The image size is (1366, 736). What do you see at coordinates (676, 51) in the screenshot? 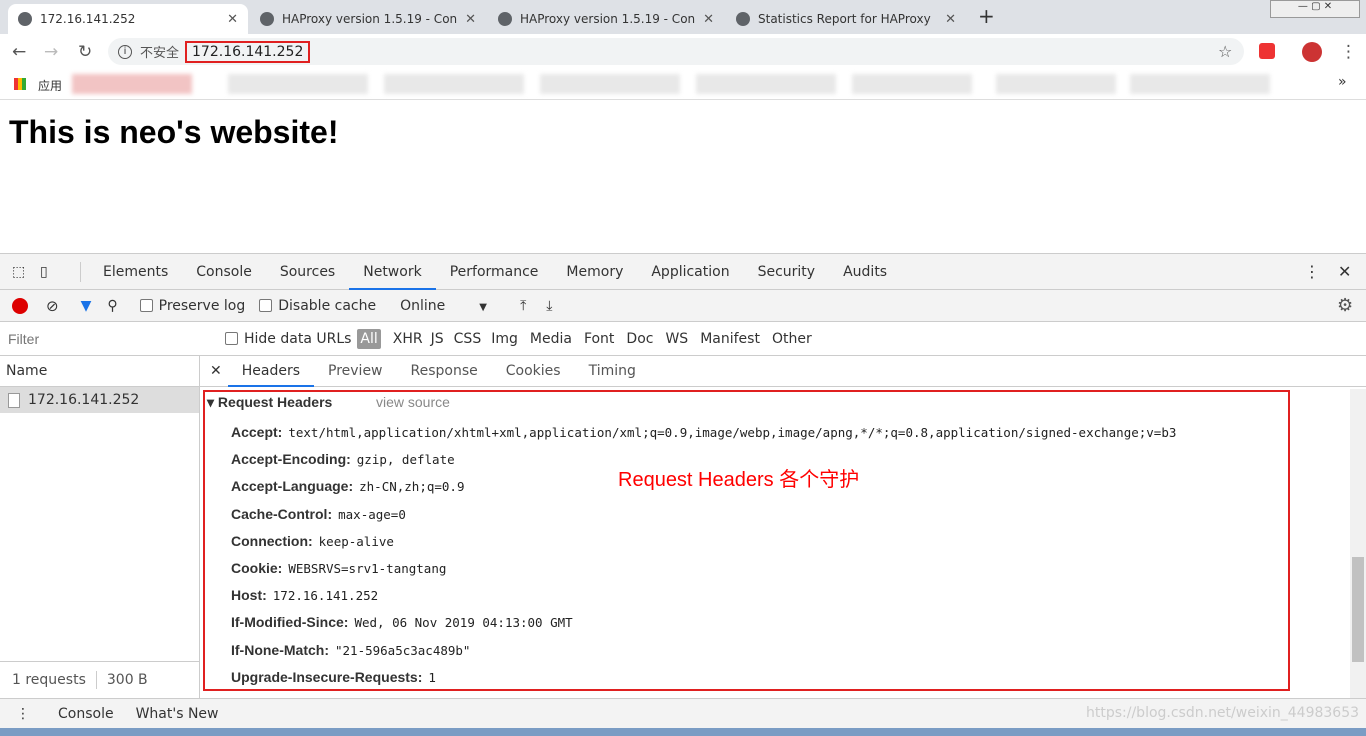
I see `omnibox: i 不安全 172.16.141.252` at bounding box center [676, 51].